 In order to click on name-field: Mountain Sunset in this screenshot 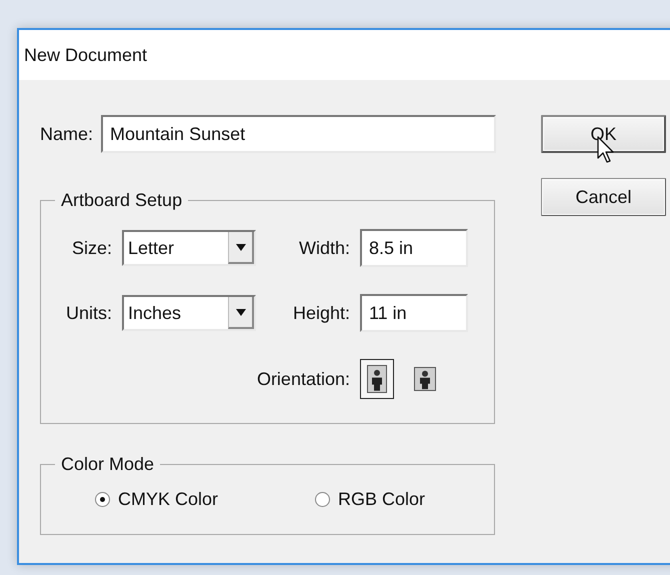, I will do `click(298, 134)`.